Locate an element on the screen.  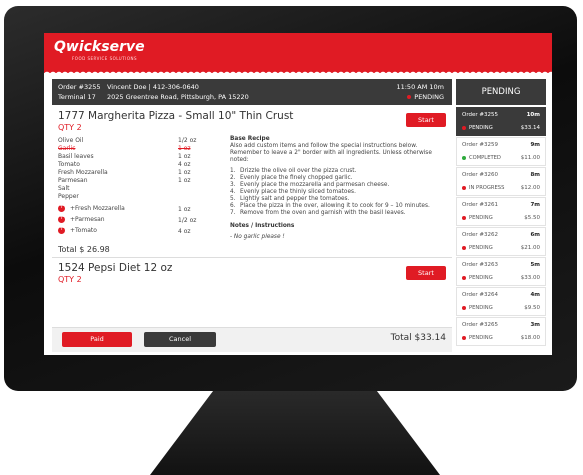
queue-order-card: Order #3261 7m PENDING $5.50 is located at coordinates (501, 211).